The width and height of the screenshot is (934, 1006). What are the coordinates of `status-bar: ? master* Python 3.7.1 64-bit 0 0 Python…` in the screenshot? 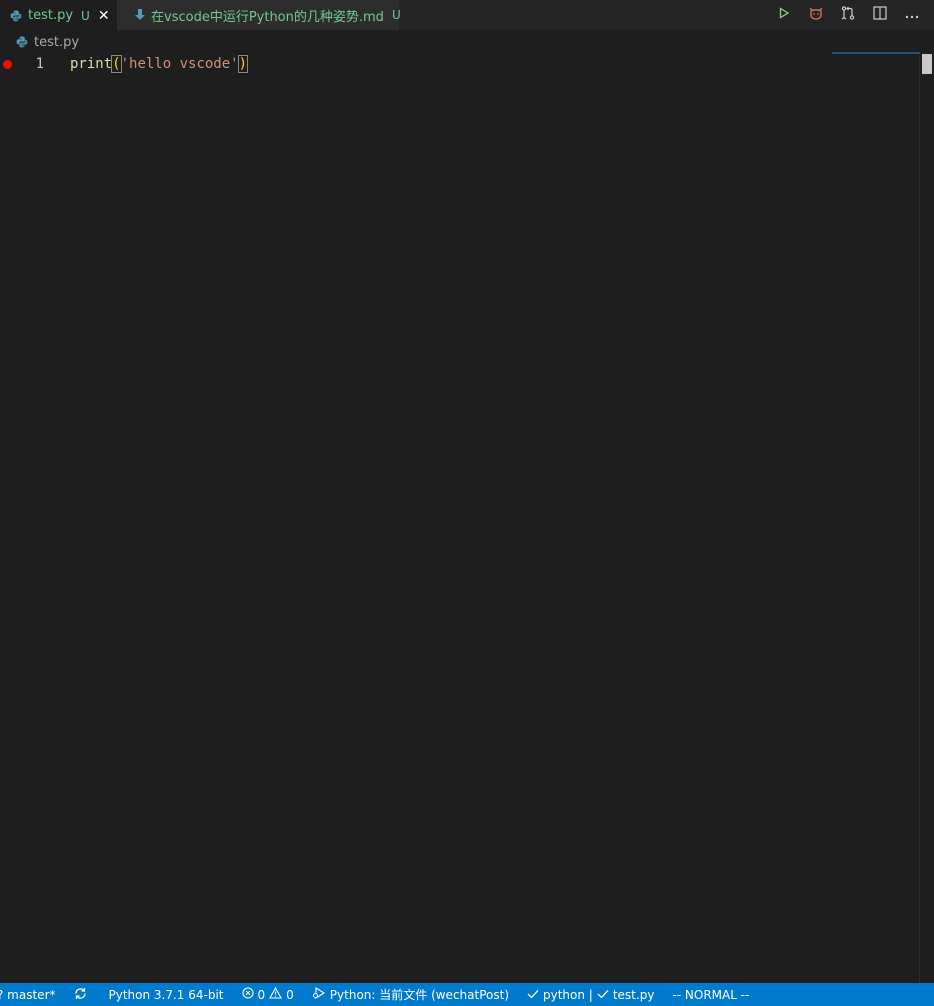 It's located at (467, 994).